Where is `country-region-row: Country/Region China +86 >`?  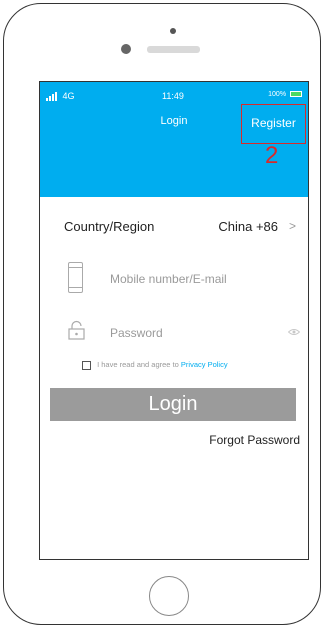 country-region-row: Country/Region China +86 > is located at coordinates (182, 227).